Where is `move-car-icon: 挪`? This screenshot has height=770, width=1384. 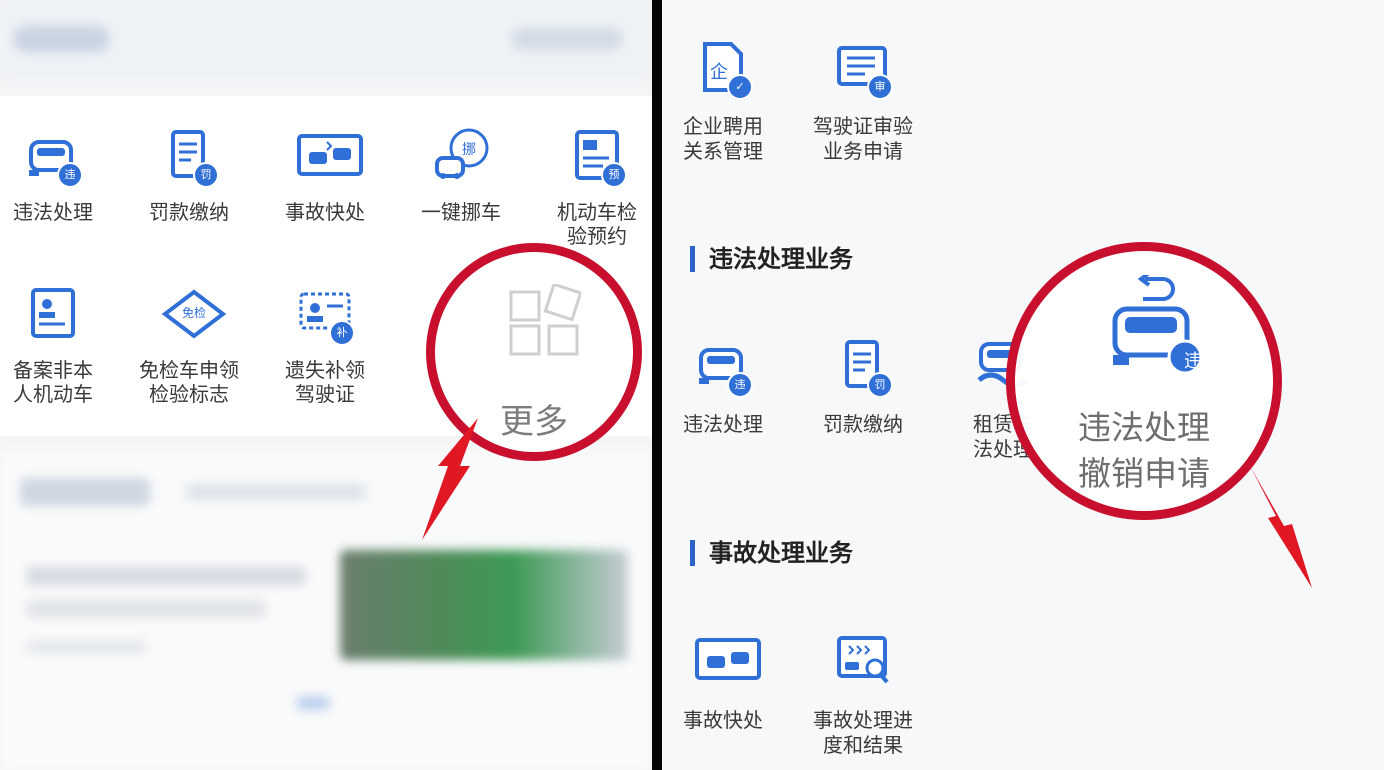
move-car-icon: 挪 is located at coordinates (461, 156).